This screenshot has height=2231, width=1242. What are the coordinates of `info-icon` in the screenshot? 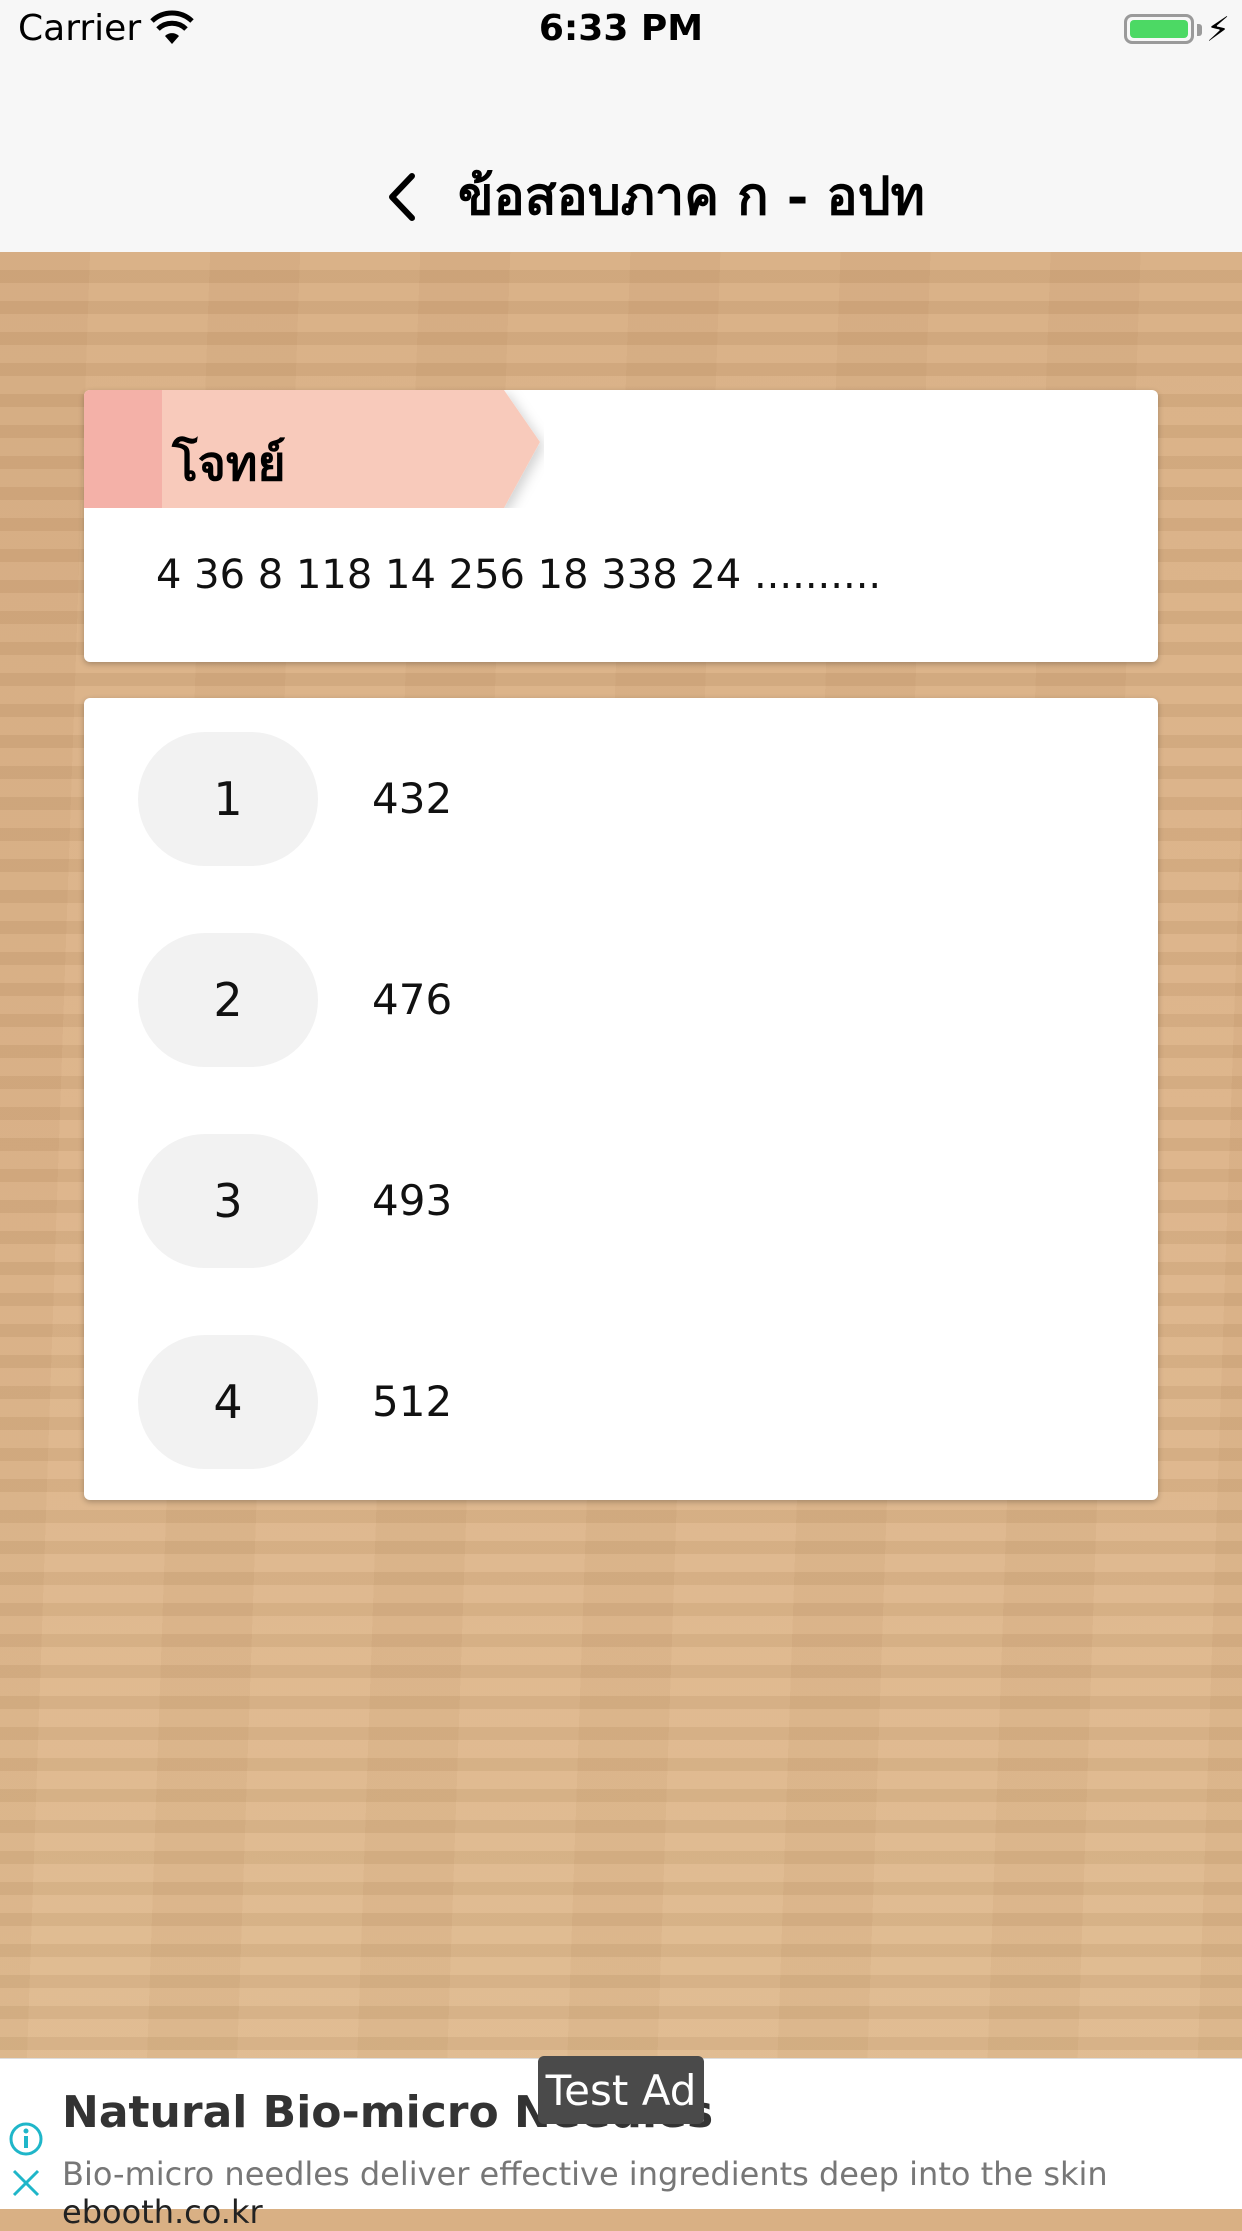 It's located at (26, 2139).